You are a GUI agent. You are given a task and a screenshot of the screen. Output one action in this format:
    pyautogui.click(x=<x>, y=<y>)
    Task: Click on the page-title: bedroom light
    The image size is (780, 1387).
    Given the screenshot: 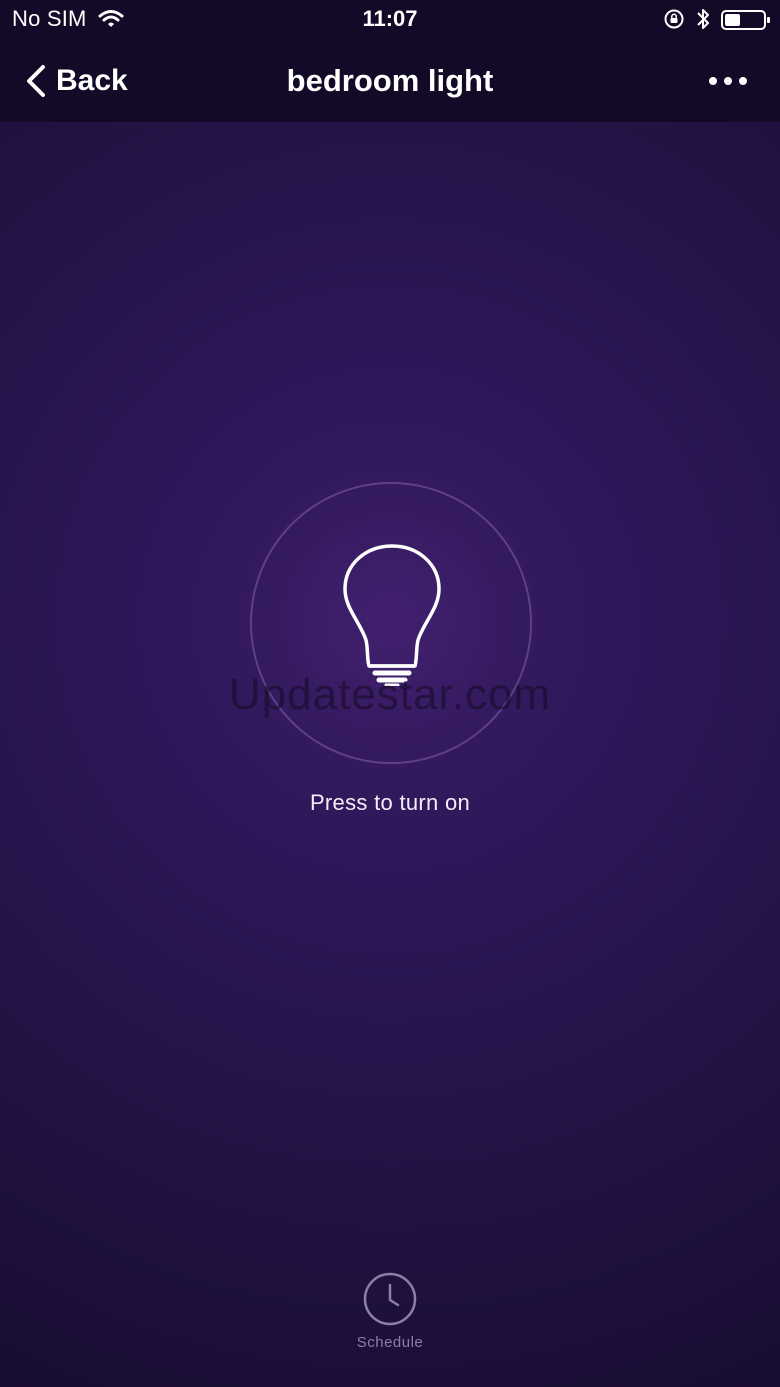 What is the action you would take?
    pyautogui.click(x=390, y=80)
    